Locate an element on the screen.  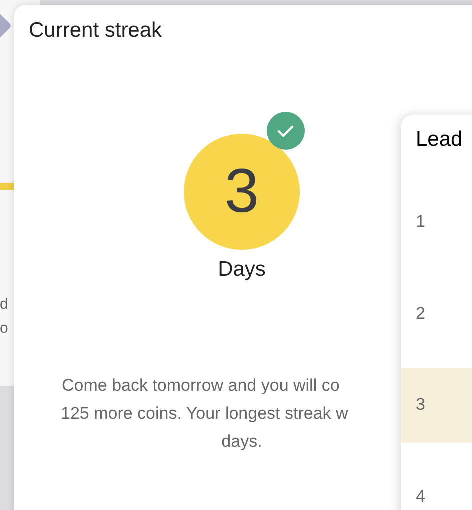
rank-number: 3 is located at coordinates (421, 405).